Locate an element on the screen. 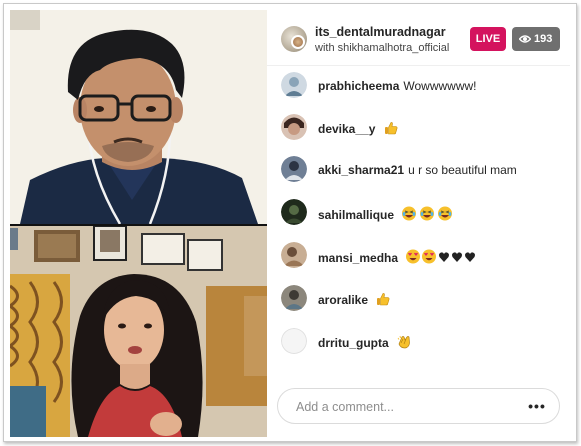  comment-text: Wowwwwww! is located at coordinates (440, 86).